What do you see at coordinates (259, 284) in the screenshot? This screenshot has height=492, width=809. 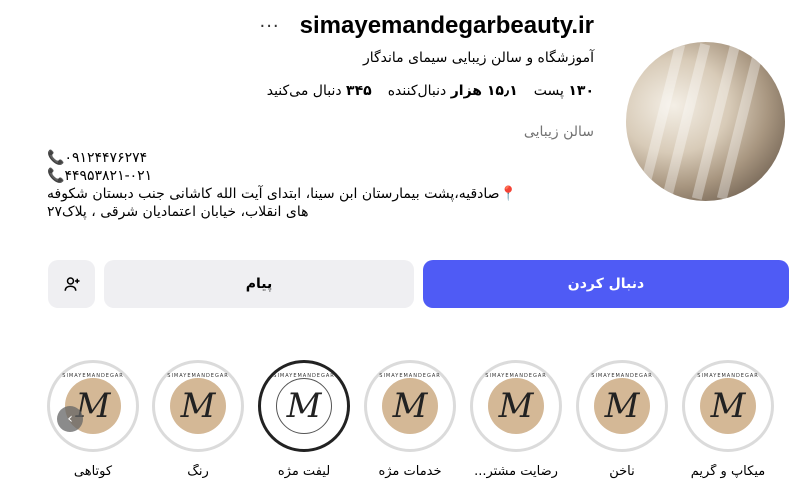 I see `message-button: پیام` at bounding box center [259, 284].